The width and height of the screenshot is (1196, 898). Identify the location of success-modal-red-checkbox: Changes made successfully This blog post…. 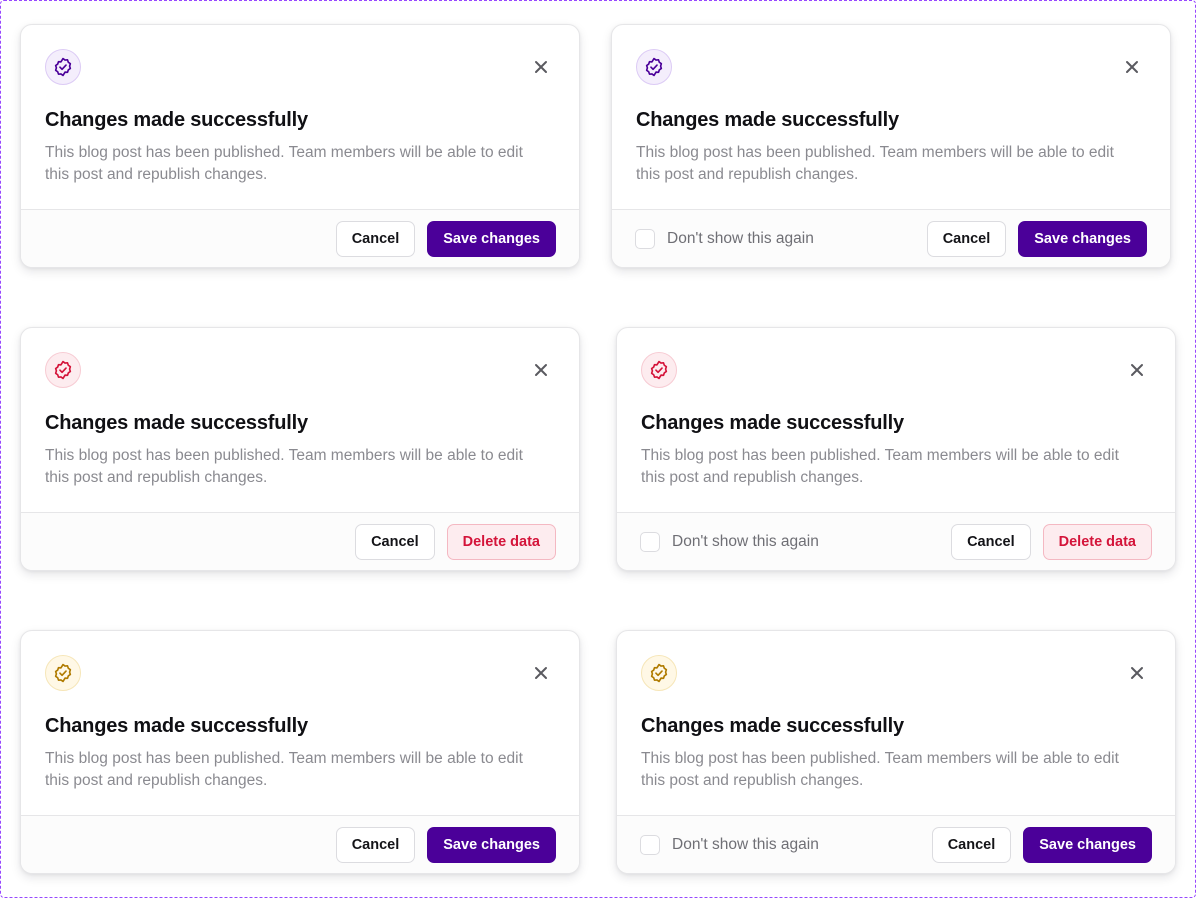
(896, 449).